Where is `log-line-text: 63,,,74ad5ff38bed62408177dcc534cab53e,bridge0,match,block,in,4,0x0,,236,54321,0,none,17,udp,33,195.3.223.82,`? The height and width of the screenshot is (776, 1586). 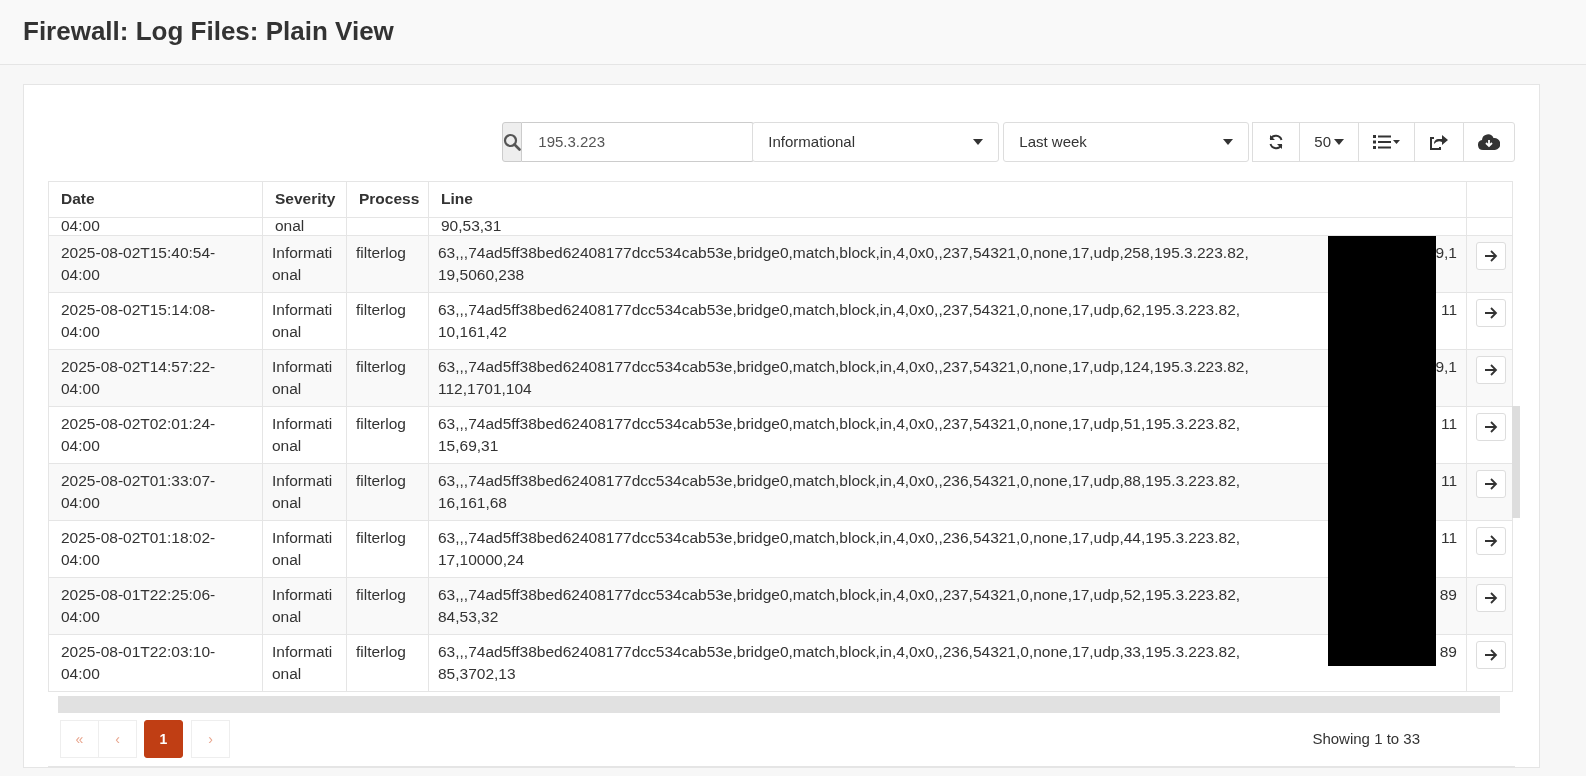 log-line-text: 63,,,74ad5ff38bed62408177dcc534cab53e,bridge0,match,block,in,4,0x0,,236,54321,0,none,17,udp,33,195.3.223.82, is located at coordinates (839, 652).